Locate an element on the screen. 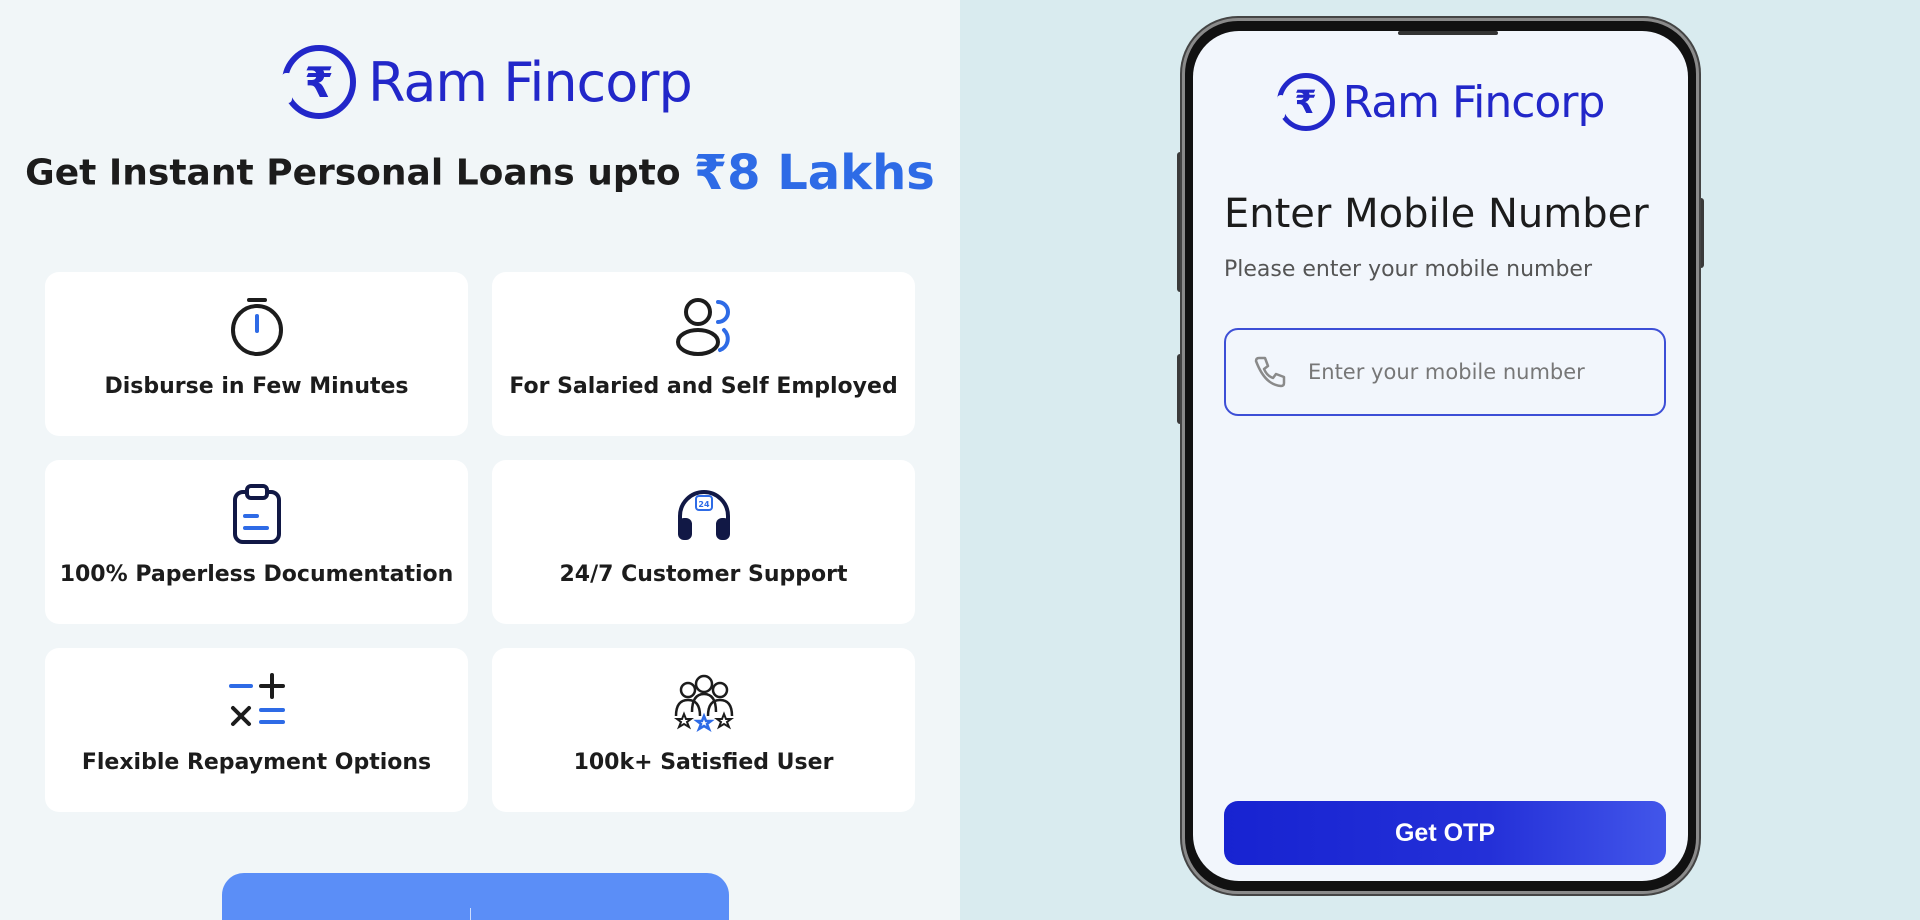 This screenshot has height=920, width=1920. mobile-input is located at coordinates (1473, 372).